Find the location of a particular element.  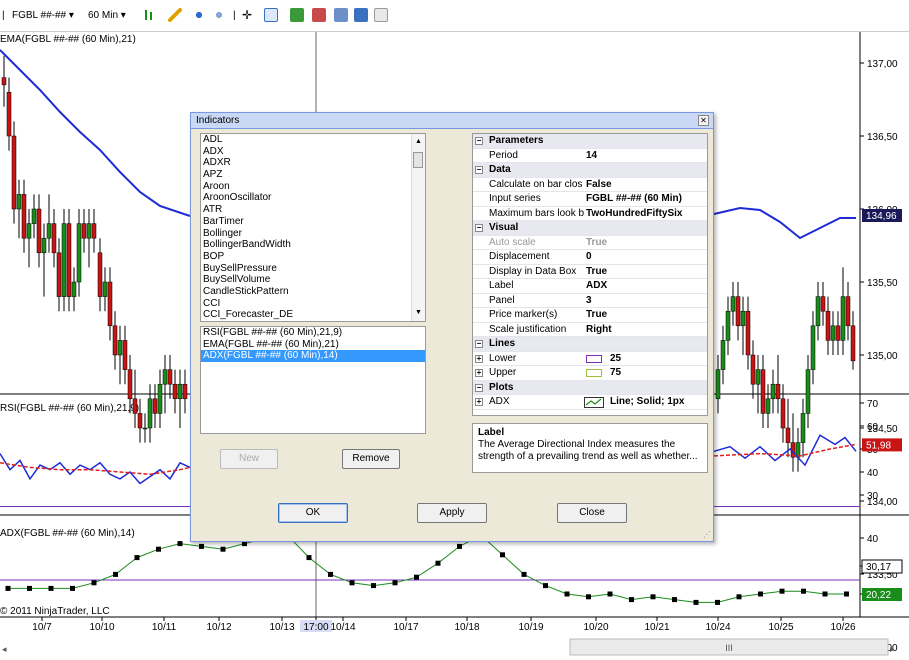

prop-adx-plot: + ADX Line; Solid; 1px is located at coordinates (590, 402).